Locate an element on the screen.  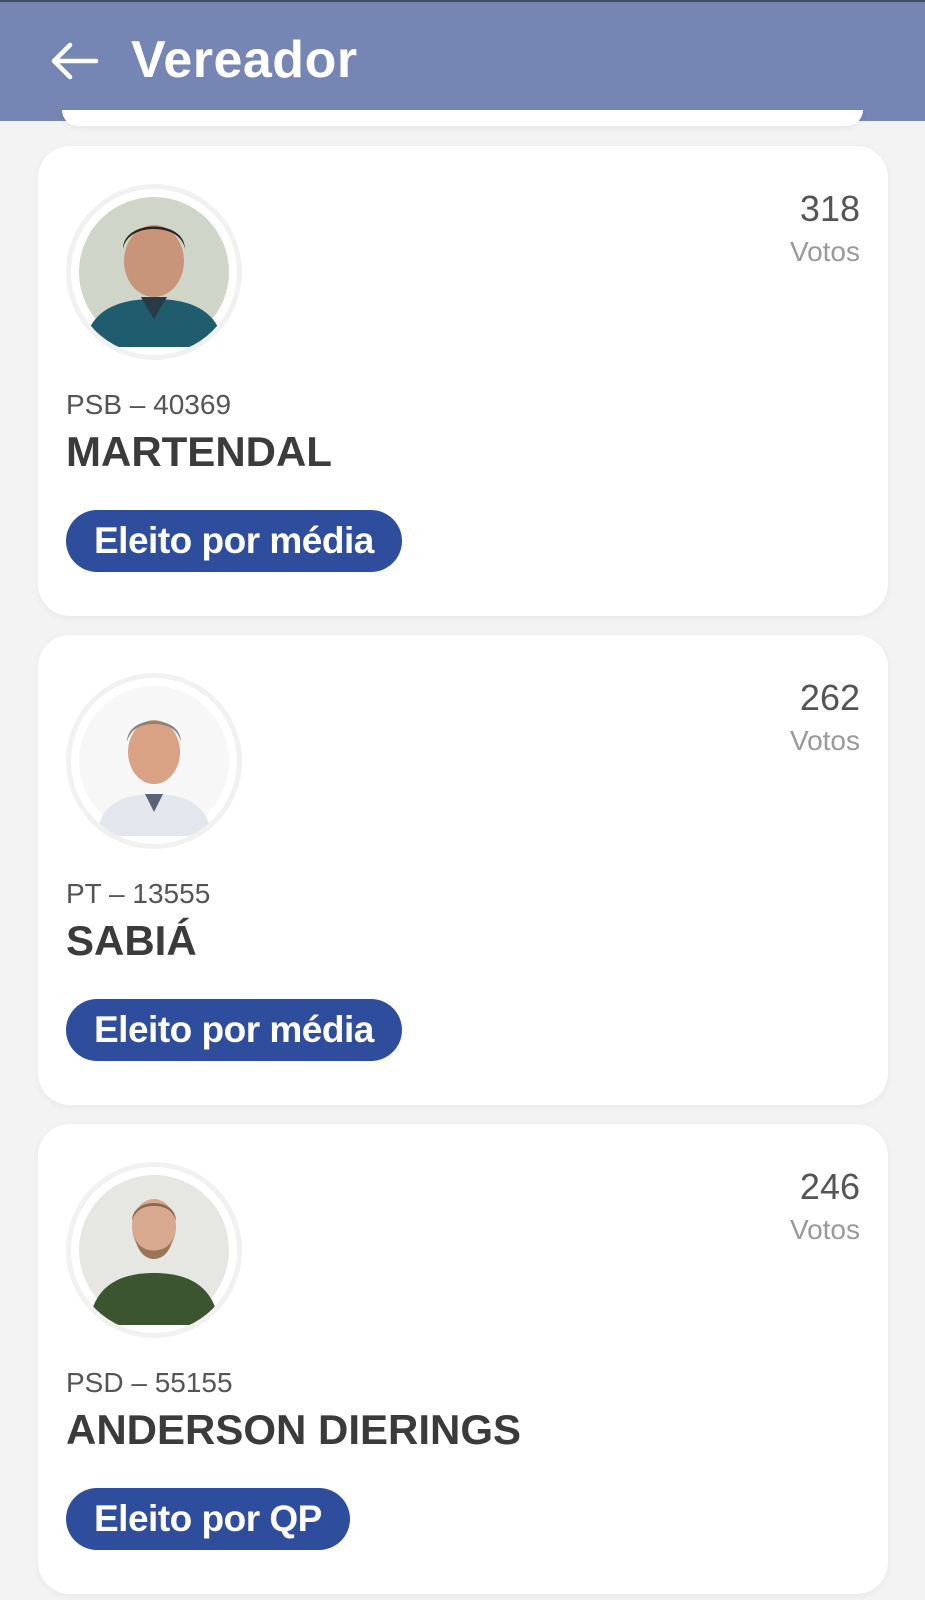
back-button is located at coordinates (74, 61).